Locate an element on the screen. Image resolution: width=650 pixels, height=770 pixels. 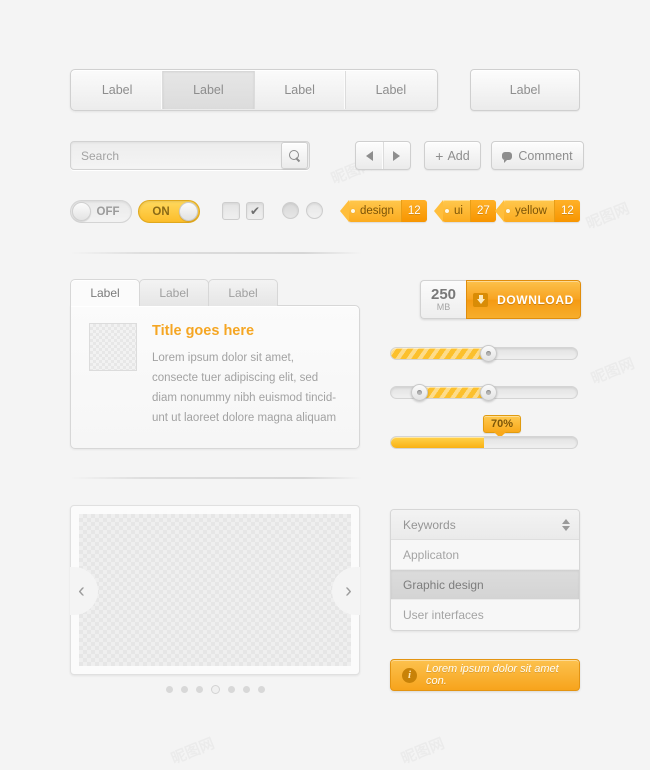
segmented-button-0: Label is located at coordinates (118, 90).